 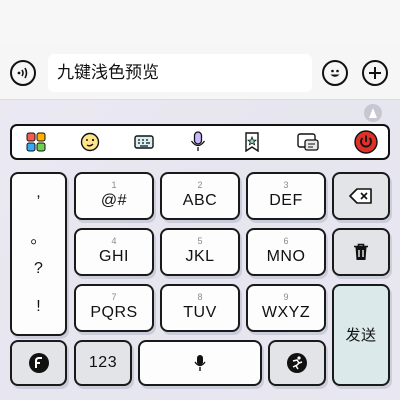 I want to click on toolbar-keyboard, so click(x=144, y=142).